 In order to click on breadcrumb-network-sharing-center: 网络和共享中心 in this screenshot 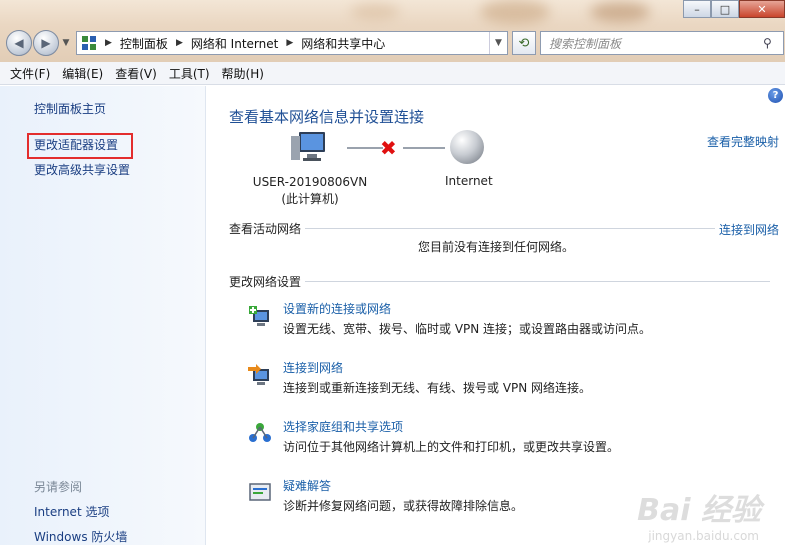, I will do `click(343, 43)`.